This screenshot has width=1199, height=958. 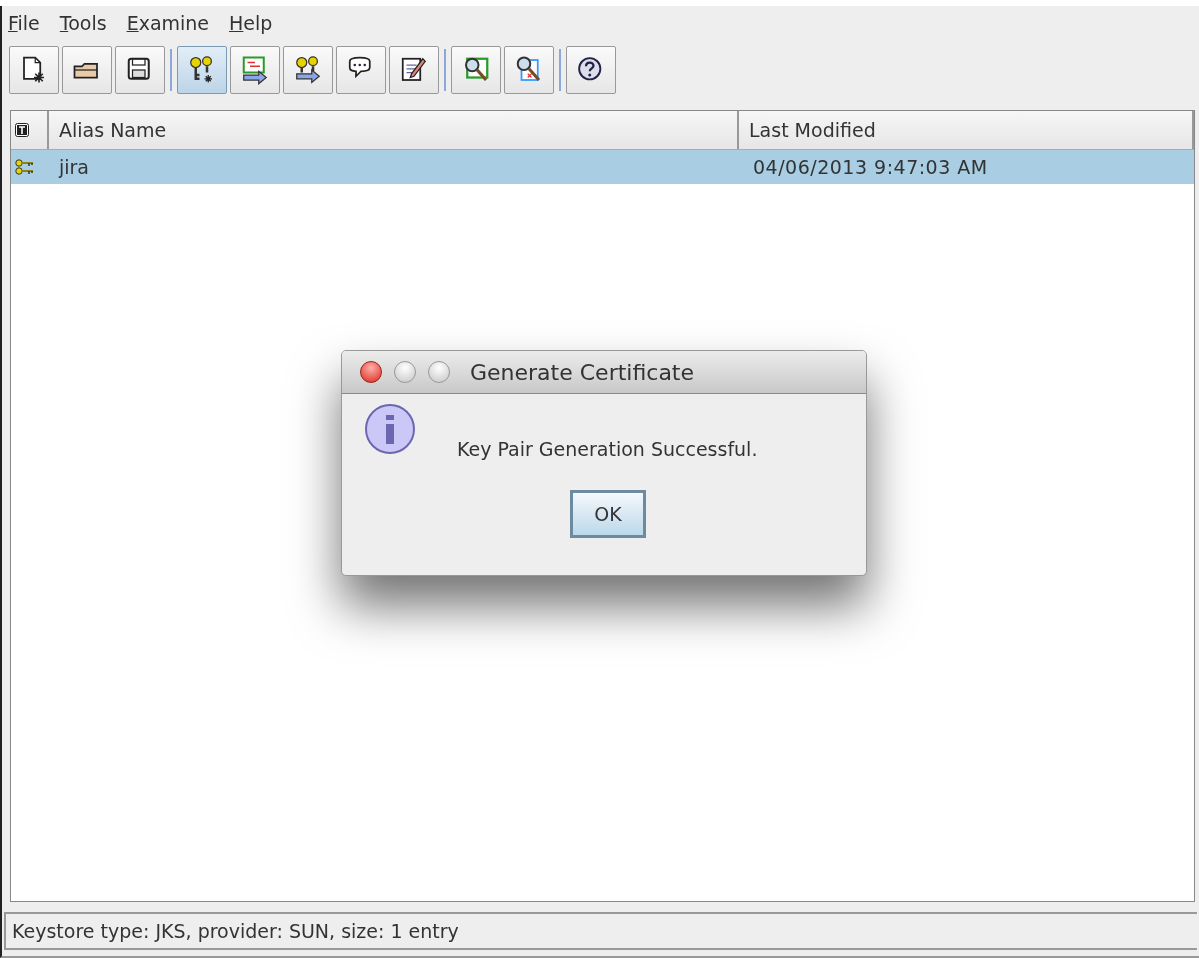 What do you see at coordinates (73, 167) in the screenshot?
I see `table-cell-text: jira` at bounding box center [73, 167].